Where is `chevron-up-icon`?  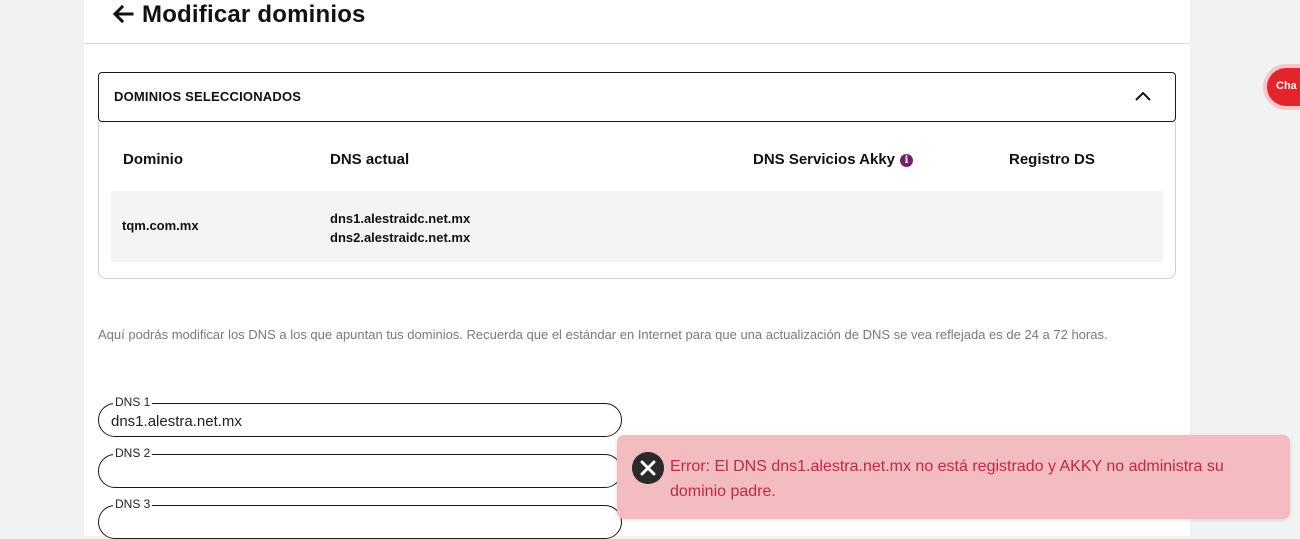 chevron-up-icon is located at coordinates (1143, 97).